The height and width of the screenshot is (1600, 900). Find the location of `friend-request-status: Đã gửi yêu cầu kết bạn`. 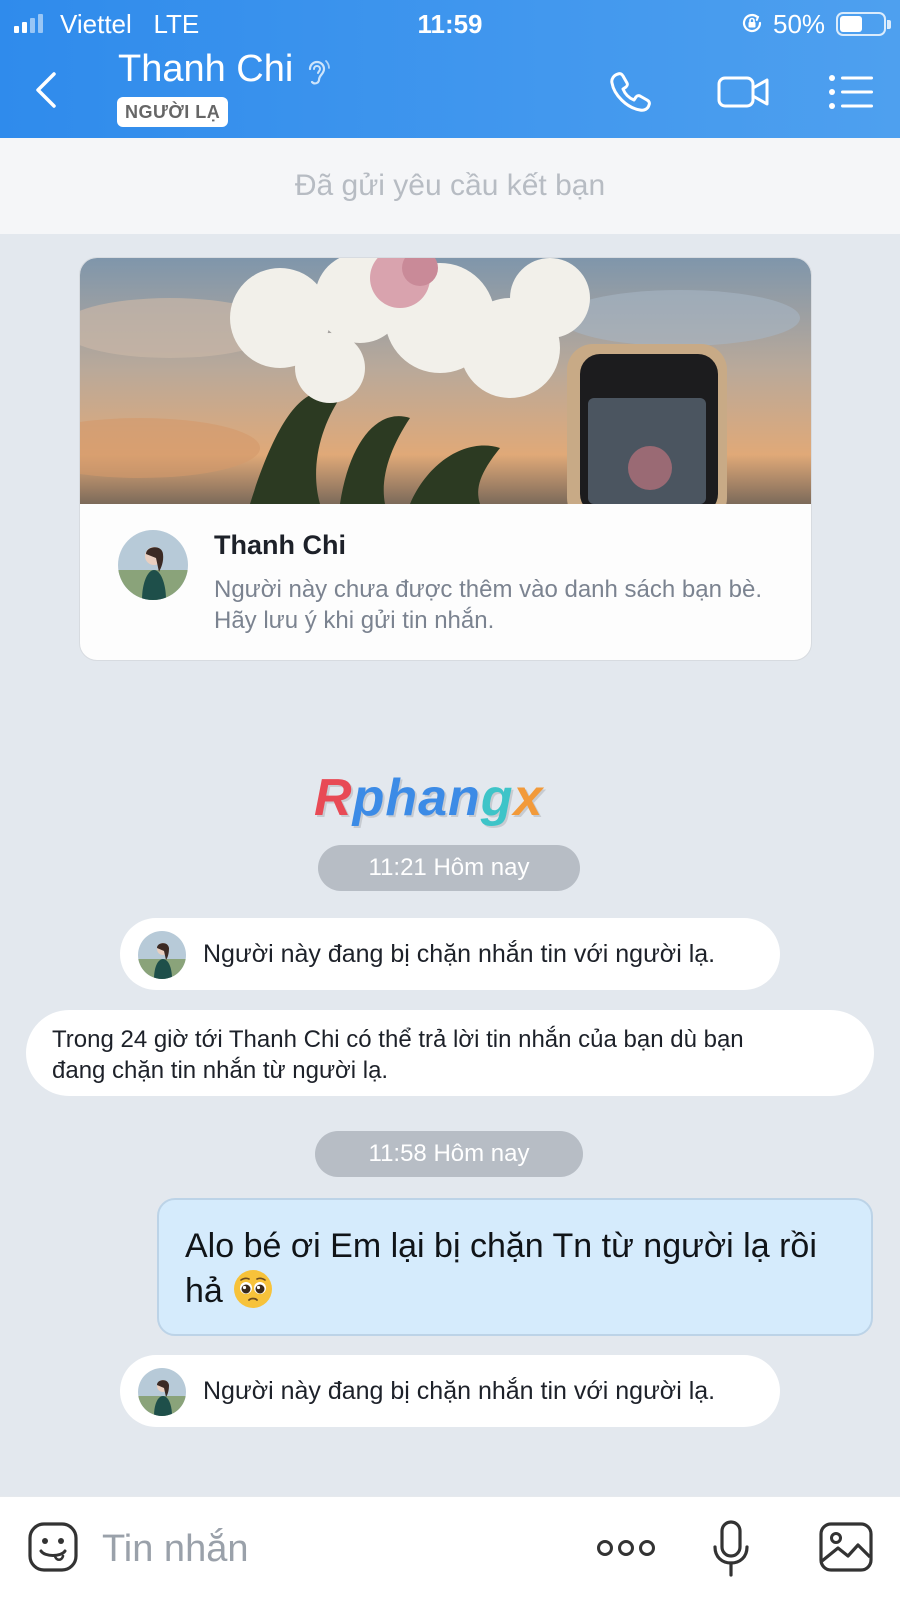

friend-request-status: Đã gửi yêu cầu kết bạn is located at coordinates (450, 186).